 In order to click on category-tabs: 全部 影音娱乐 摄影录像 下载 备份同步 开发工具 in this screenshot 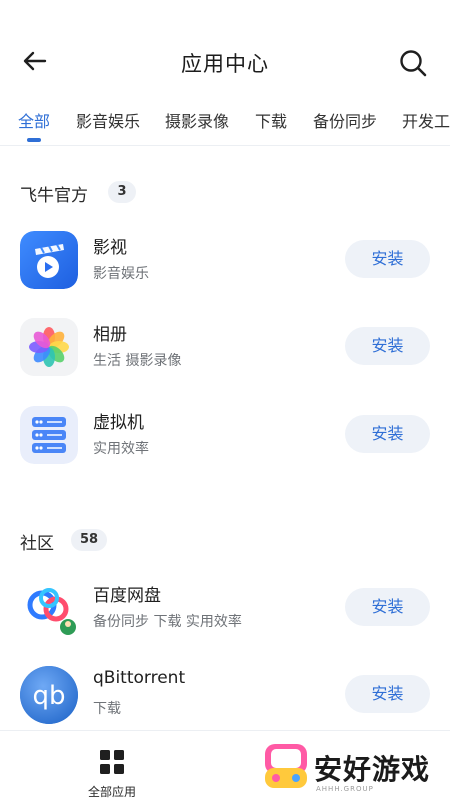, I will do `click(225, 125)`.